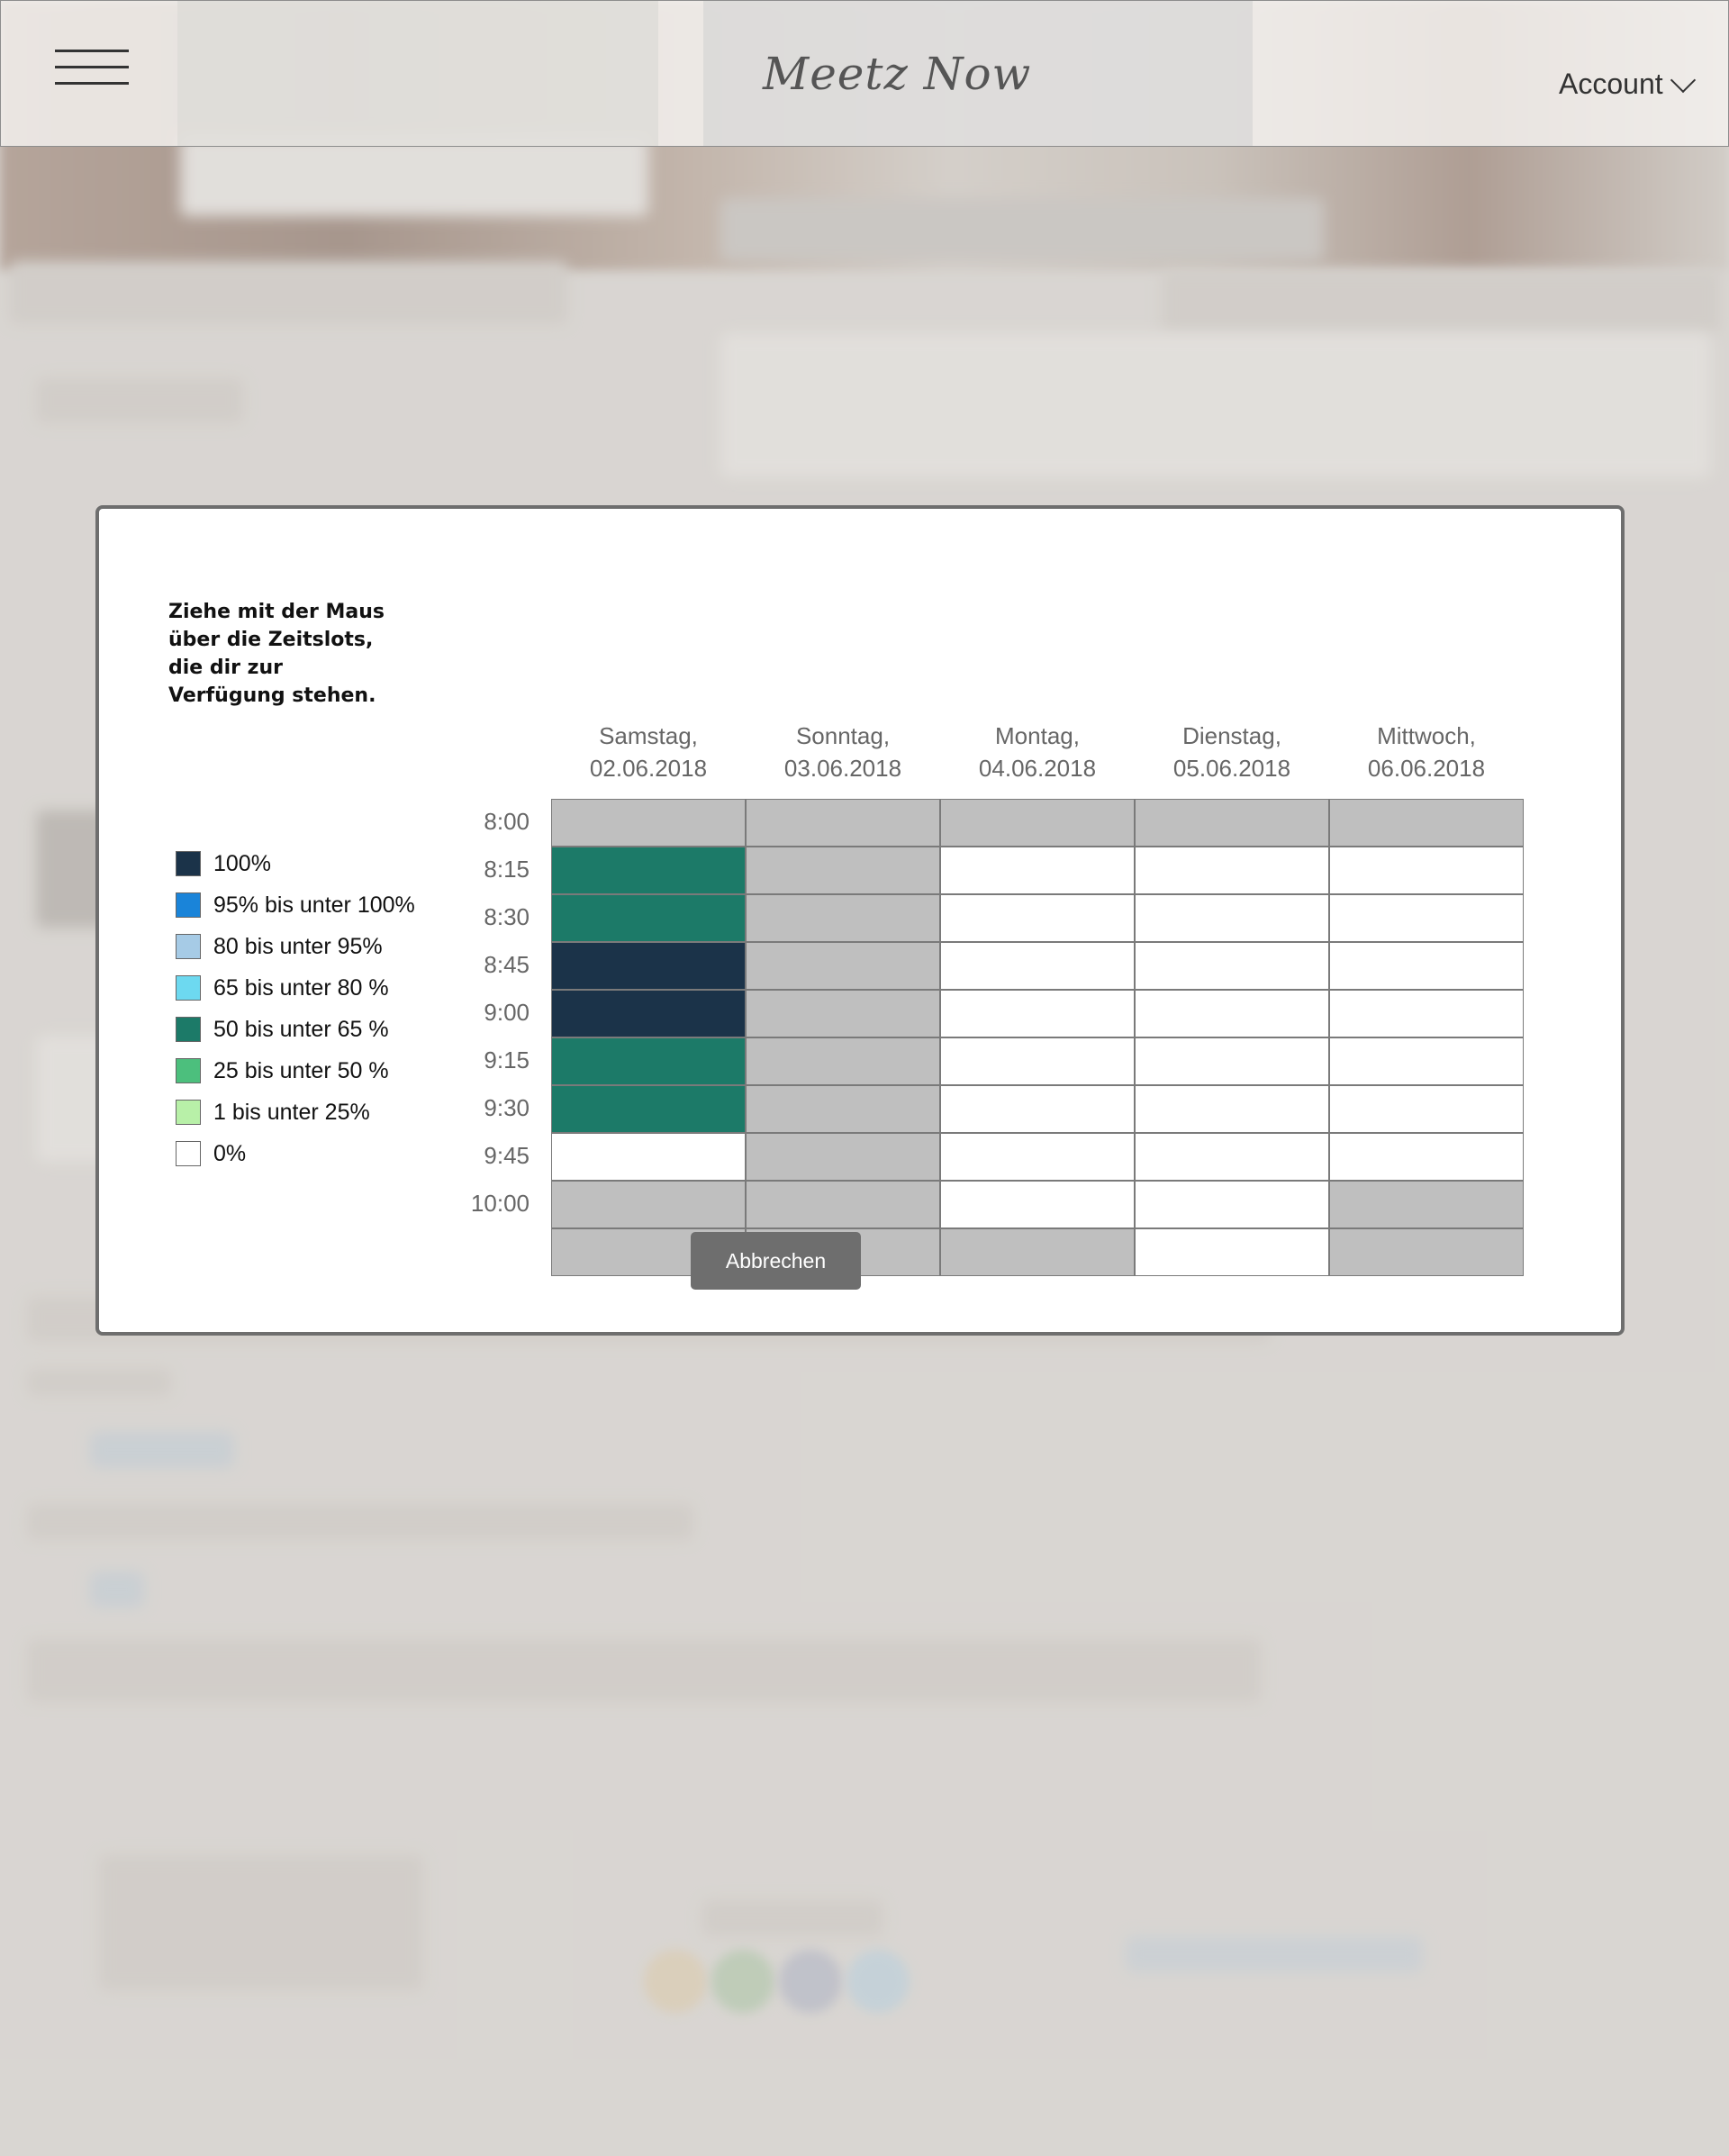 The height and width of the screenshot is (2156, 1729). I want to click on day-date: 06.06.2018, so click(1427, 768).